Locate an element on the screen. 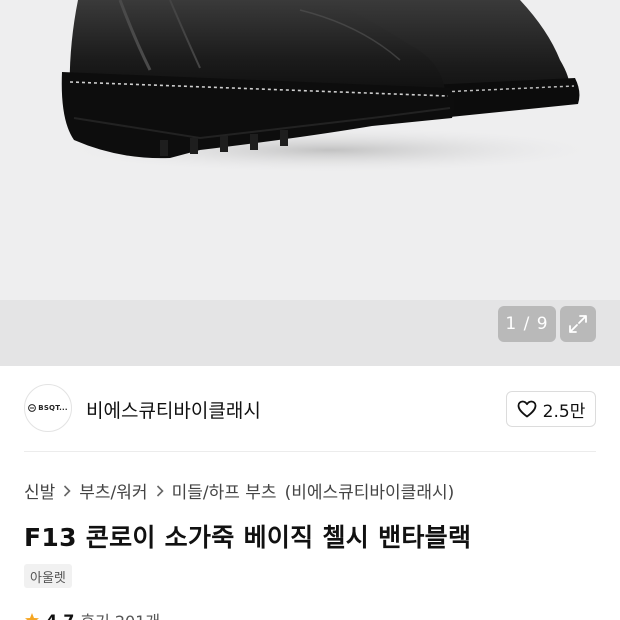  breadcrumb: 신발 부츠/워커 미들/하프 부츠 (비에스큐티바이클래시) is located at coordinates (239, 490).